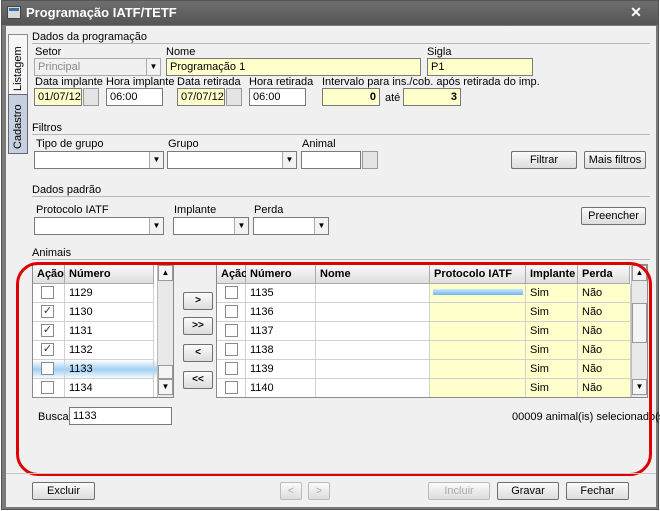 This screenshot has height=511, width=660. What do you see at coordinates (597, 491) in the screenshot?
I see `fechar-button: Fechar` at bounding box center [597, 491].